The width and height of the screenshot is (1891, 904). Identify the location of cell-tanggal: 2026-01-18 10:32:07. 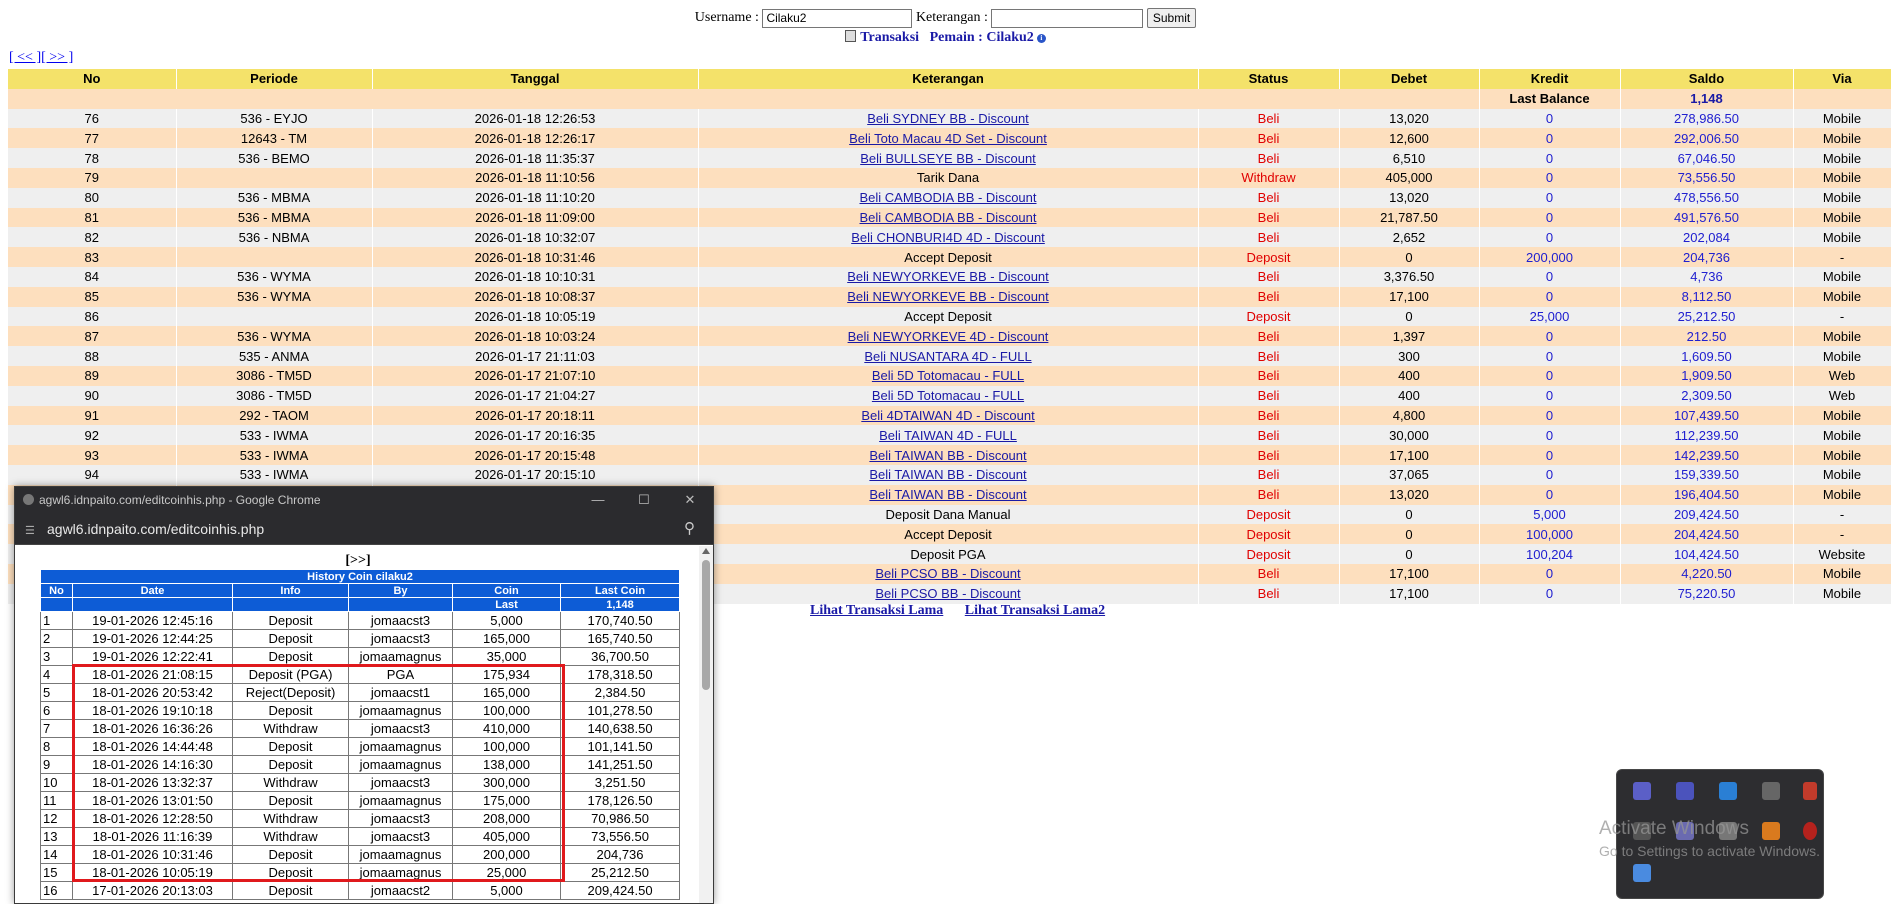
(535, 237).